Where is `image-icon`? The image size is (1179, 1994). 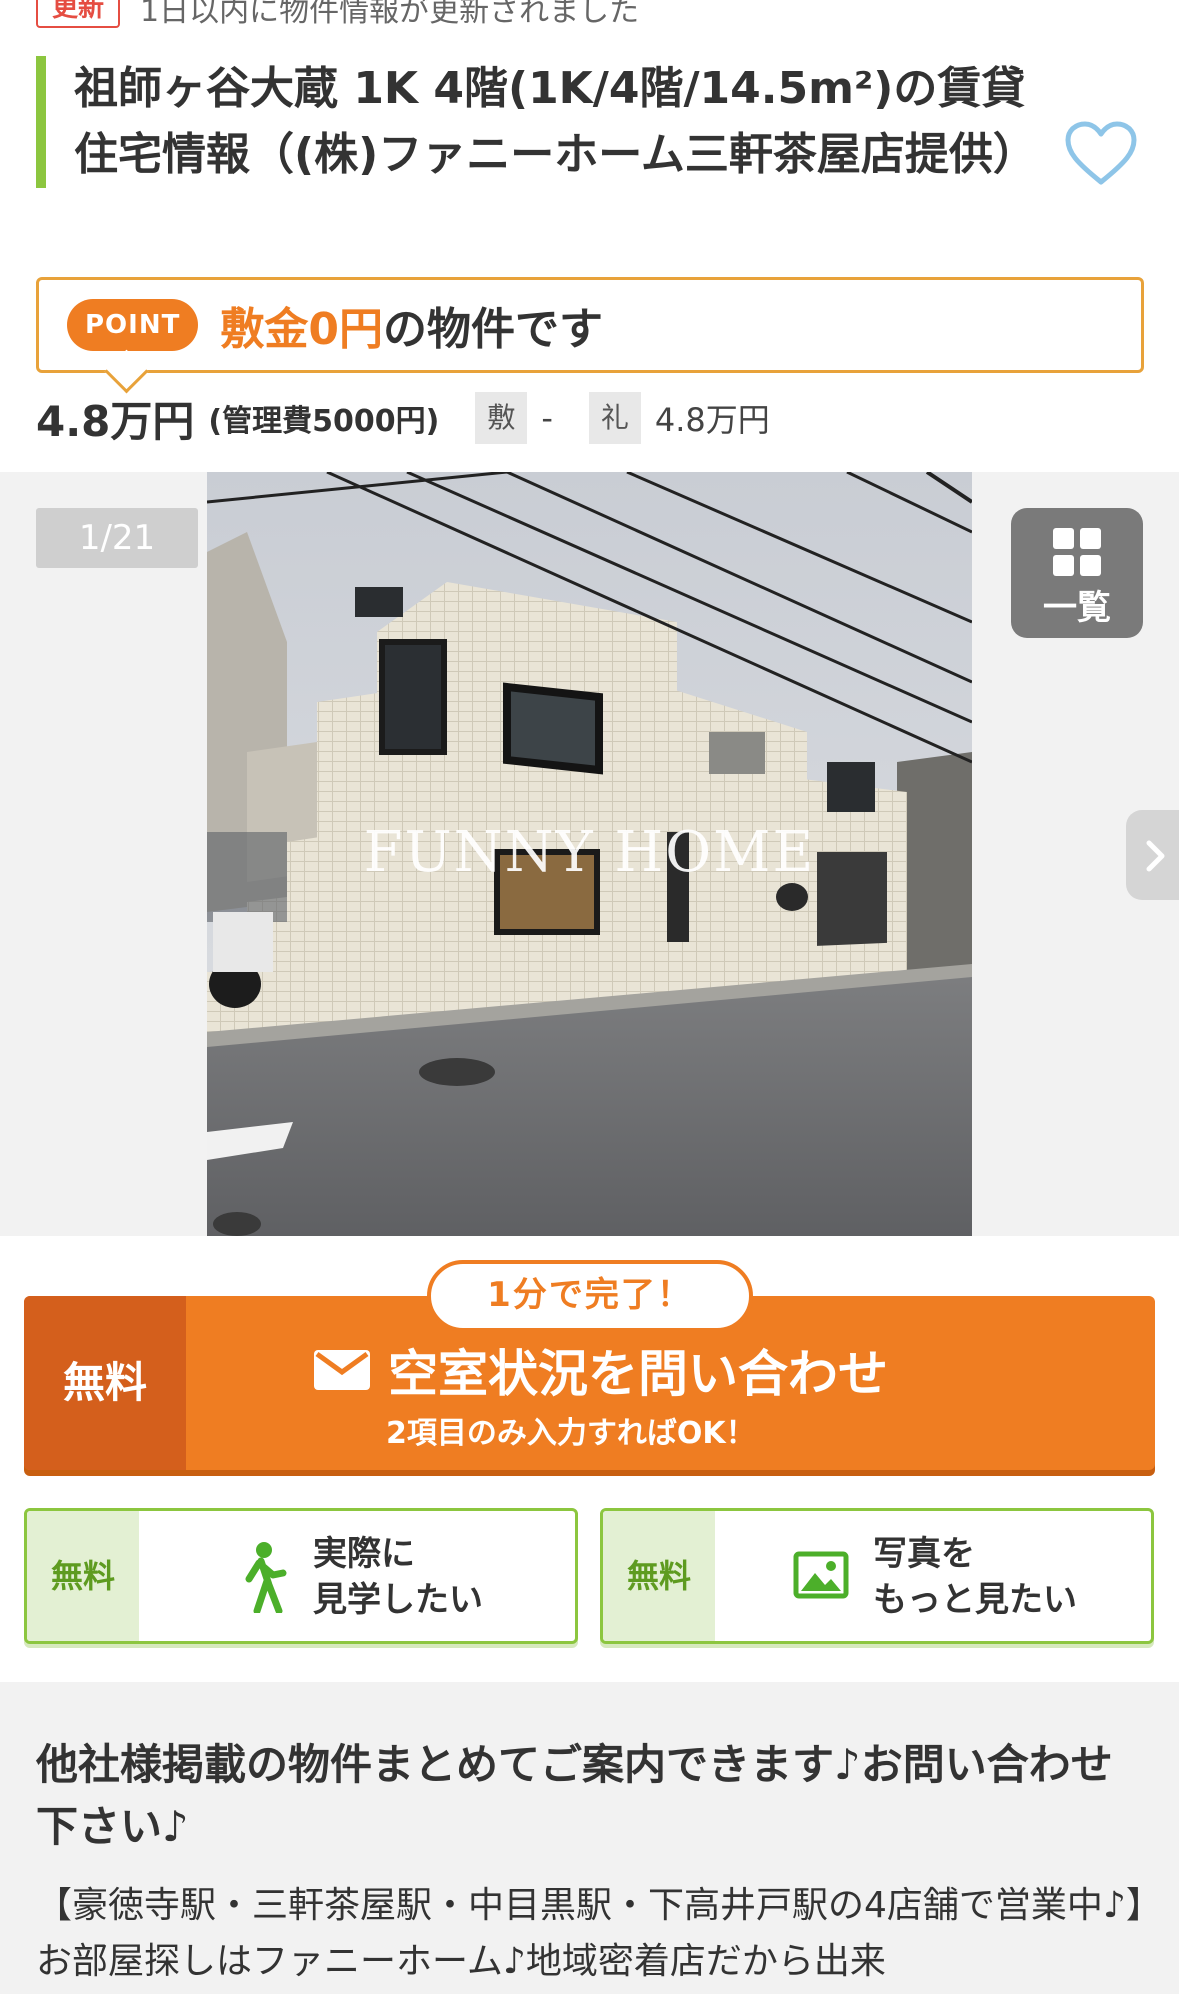
image-icon is located at coordinates (821, 1575).